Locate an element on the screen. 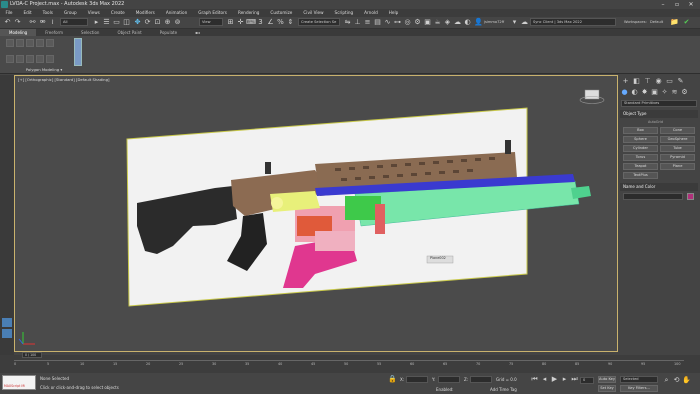  rectangular-selection-icon: ▭ is located at coordinates (116, 22).